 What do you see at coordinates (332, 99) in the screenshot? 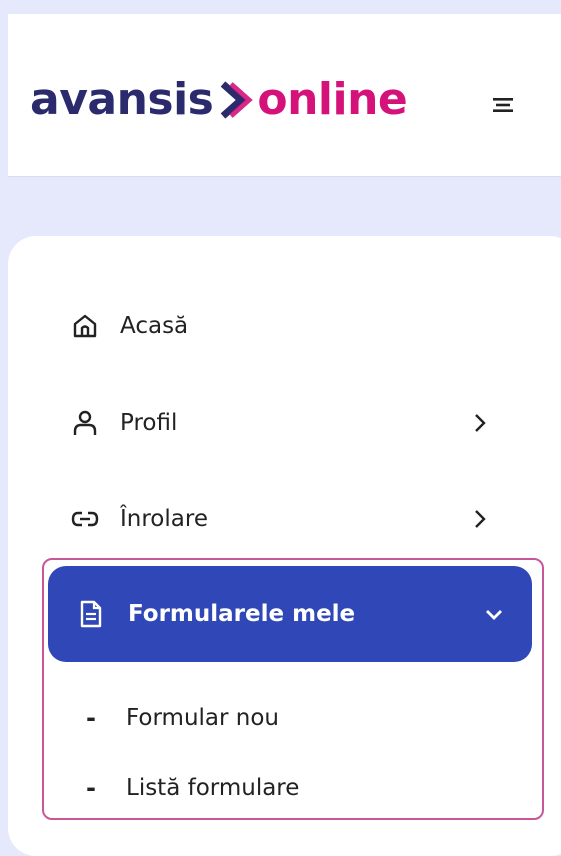
I see `logo-text-online: online` at bounding box center [332, 99].